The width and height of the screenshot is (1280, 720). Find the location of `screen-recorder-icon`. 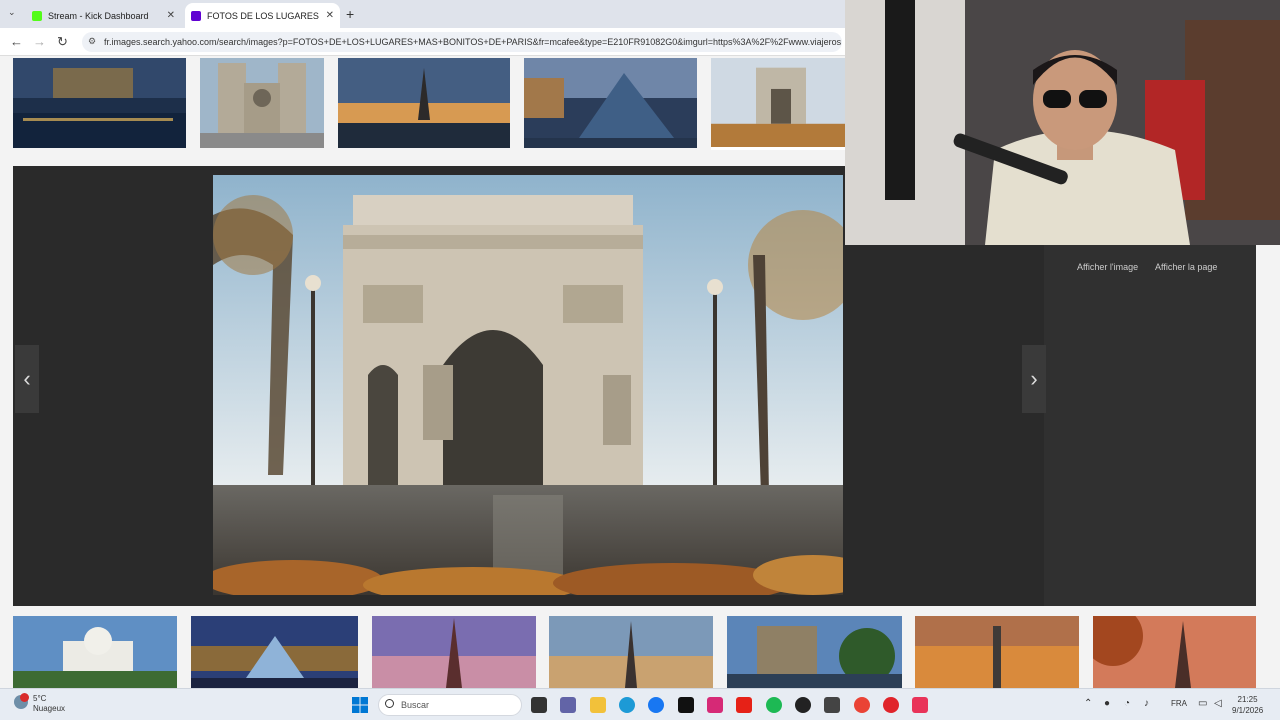

screen-recorder-icon is located at coordinates (891, 705).